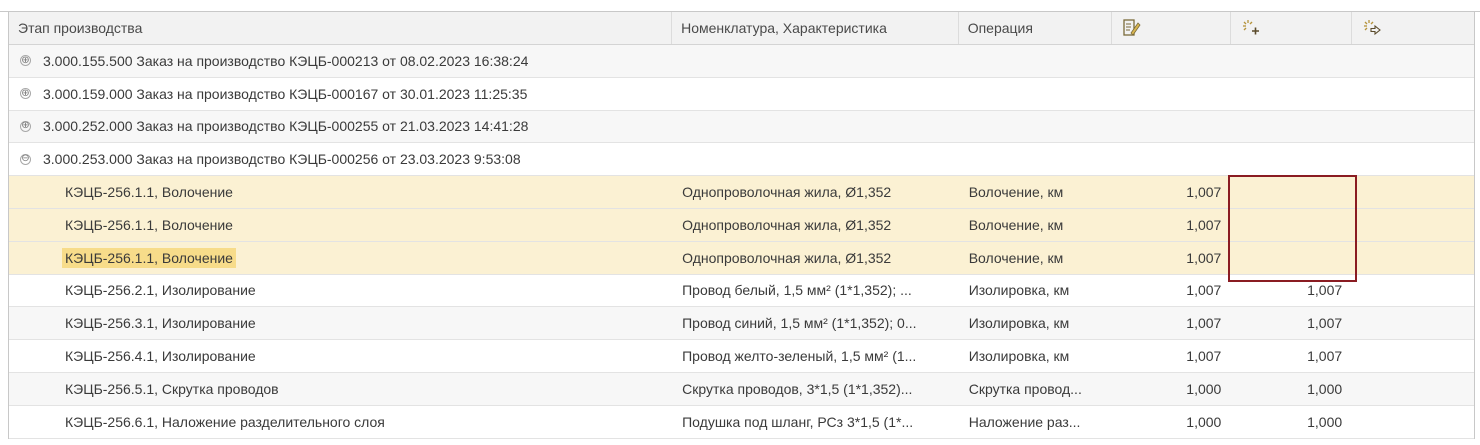 The height and width of the screenshot is (445, 1480). Describe the element at coordinates (815, 28) in the screenshot. I see `column-header-nomenclature: Номенклатура, Характеристика` at that location.